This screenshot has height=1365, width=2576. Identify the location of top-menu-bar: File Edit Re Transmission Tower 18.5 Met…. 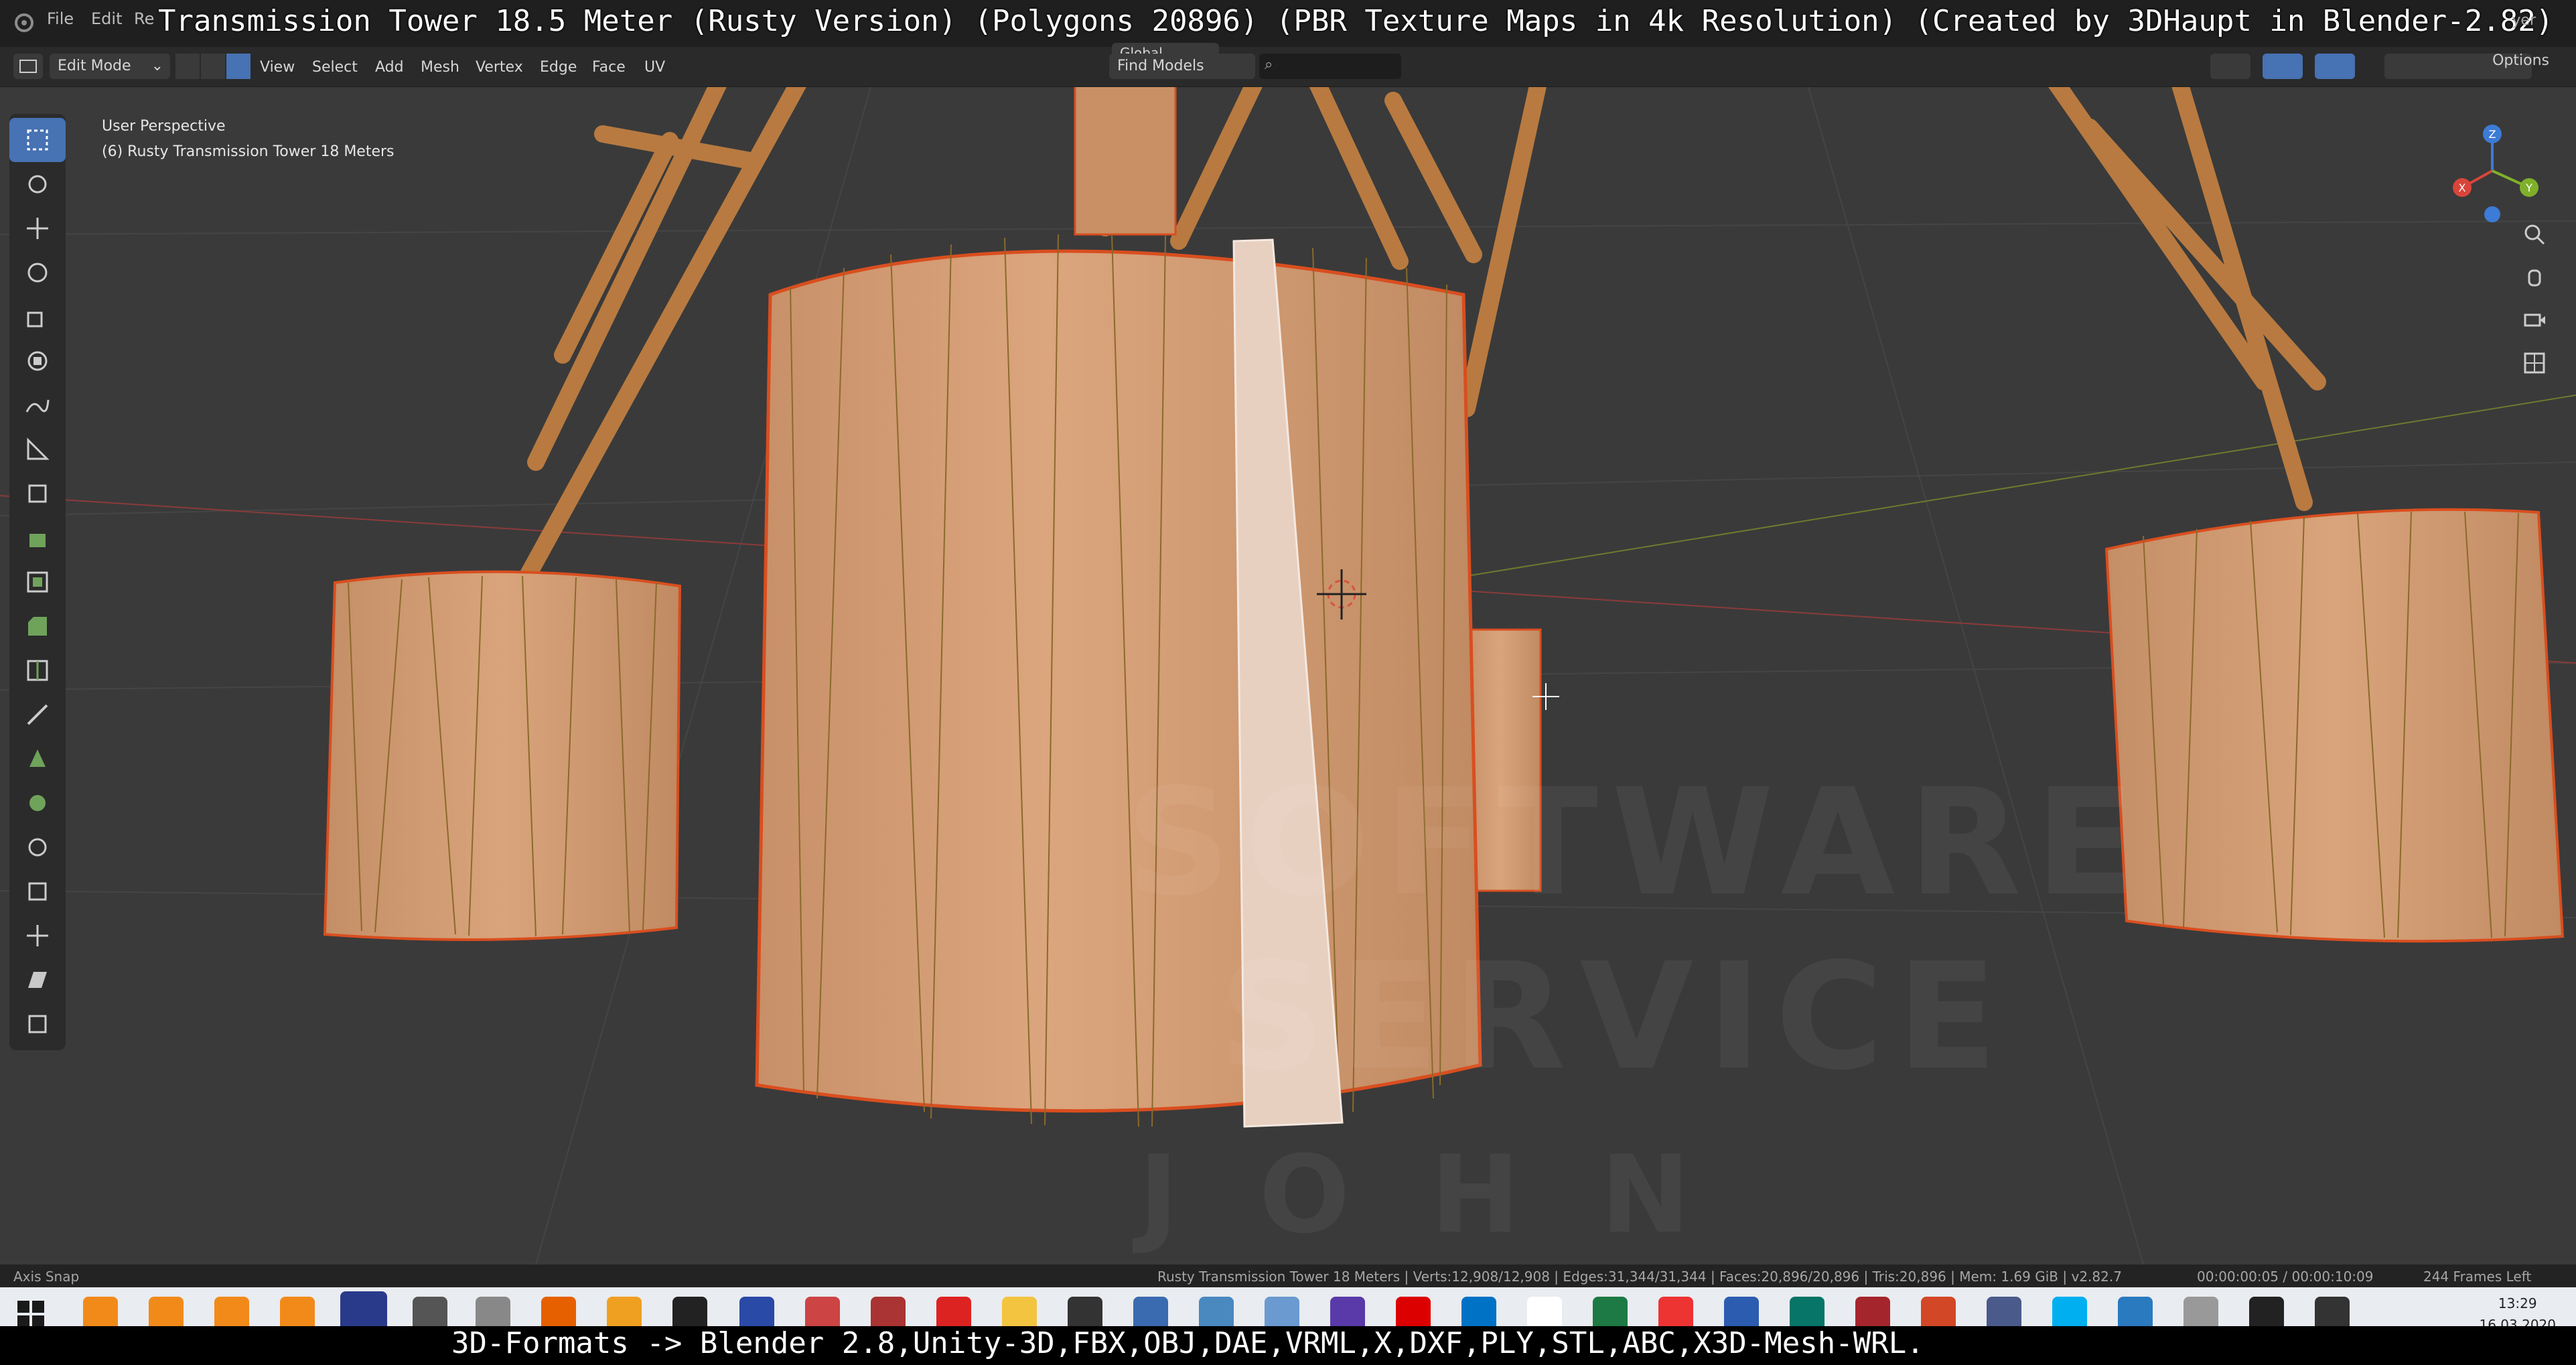
(1288, 23).